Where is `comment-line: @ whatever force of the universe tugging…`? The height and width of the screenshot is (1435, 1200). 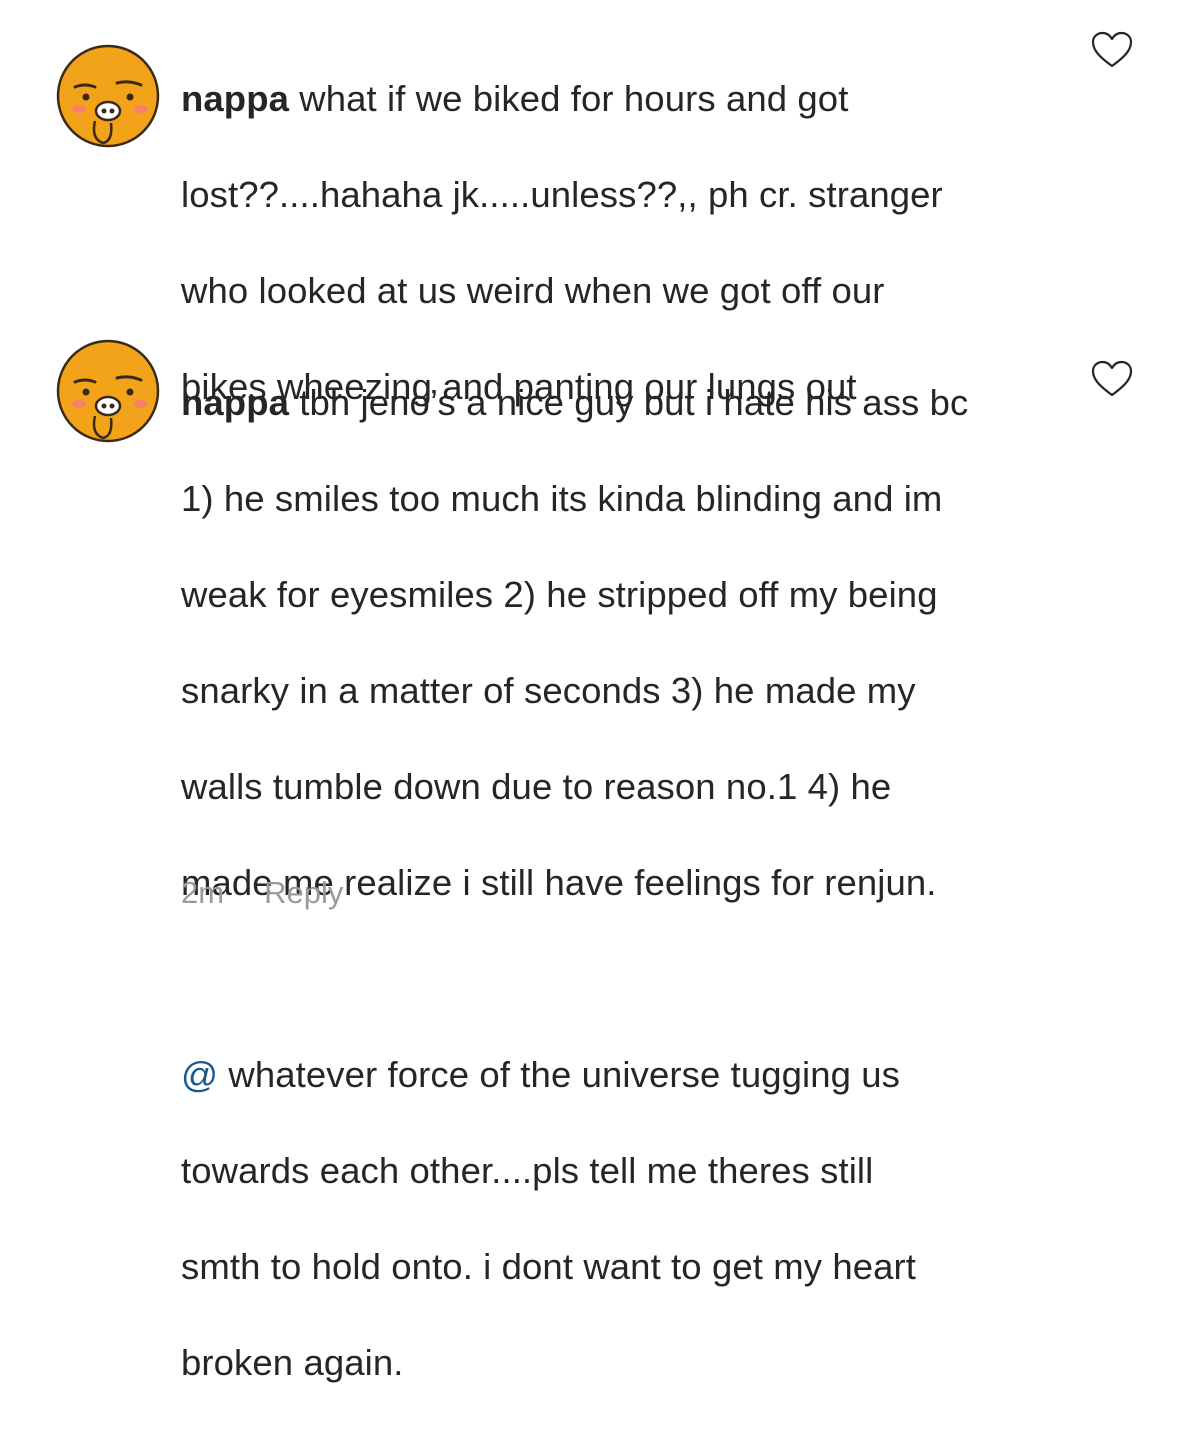
comment-line: @ whatever force of the universe tugging… is located at coordinates (574, 1075).